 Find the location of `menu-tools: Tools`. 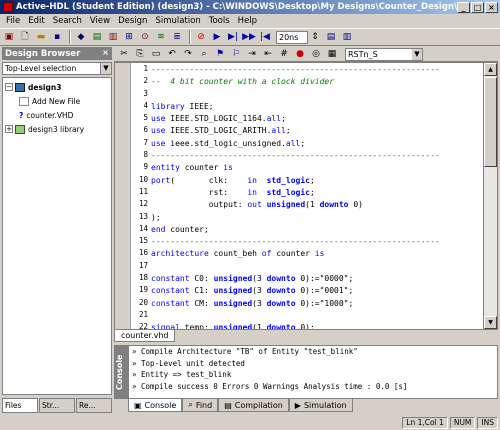

menu-tools: Tools is located at coordinates (219, 21).